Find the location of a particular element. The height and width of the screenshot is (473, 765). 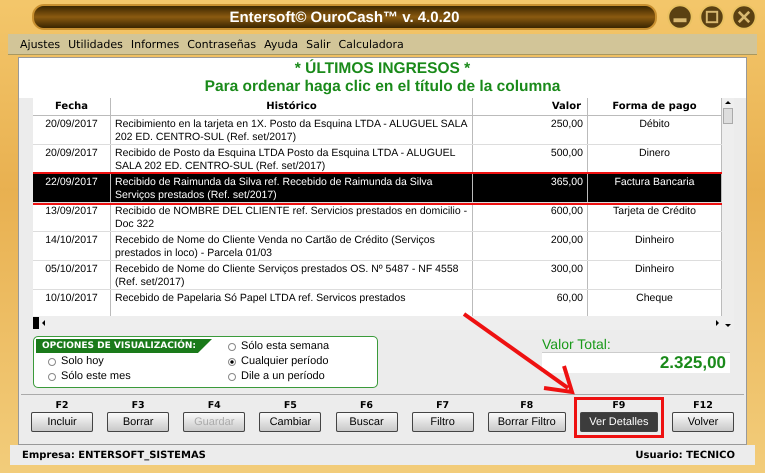

action-button: Incluir is located at coordinates (62, 422).